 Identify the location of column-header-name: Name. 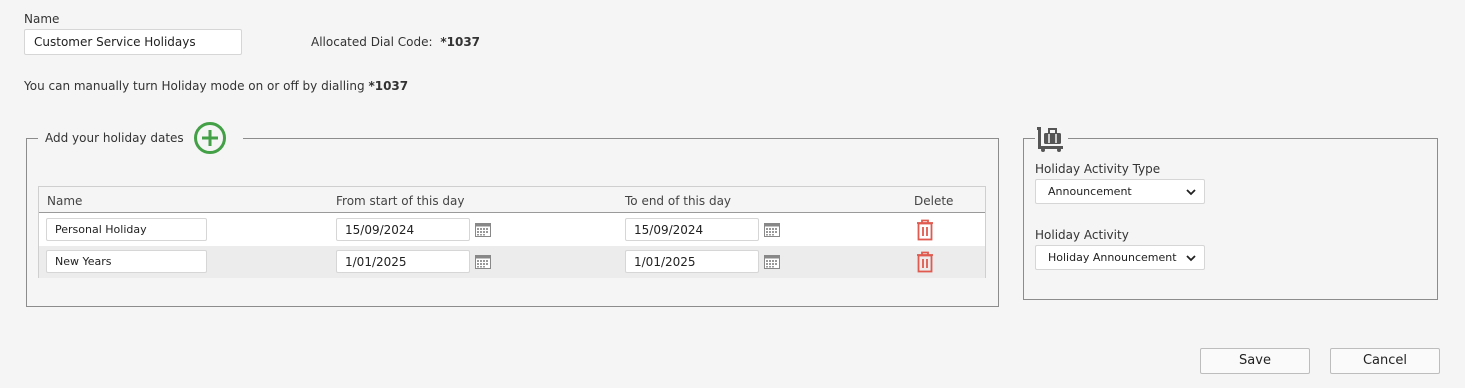
(65, 201).